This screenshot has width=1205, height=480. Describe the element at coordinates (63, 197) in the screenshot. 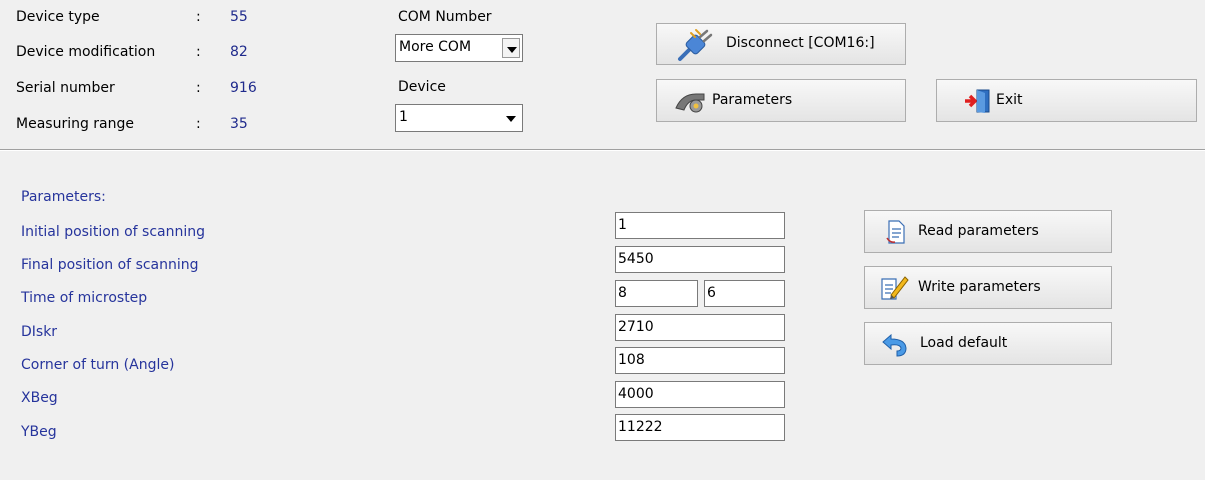

I see `parameters-heading: Parameters:` at that location.